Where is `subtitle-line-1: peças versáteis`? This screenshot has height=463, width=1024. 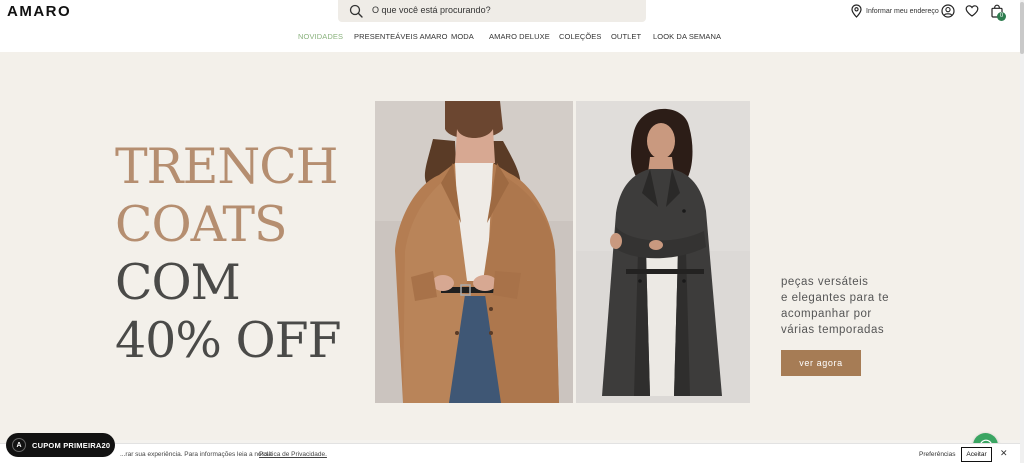 subtitle-line-1: peças versáteis is located at coordinates (825, 282).